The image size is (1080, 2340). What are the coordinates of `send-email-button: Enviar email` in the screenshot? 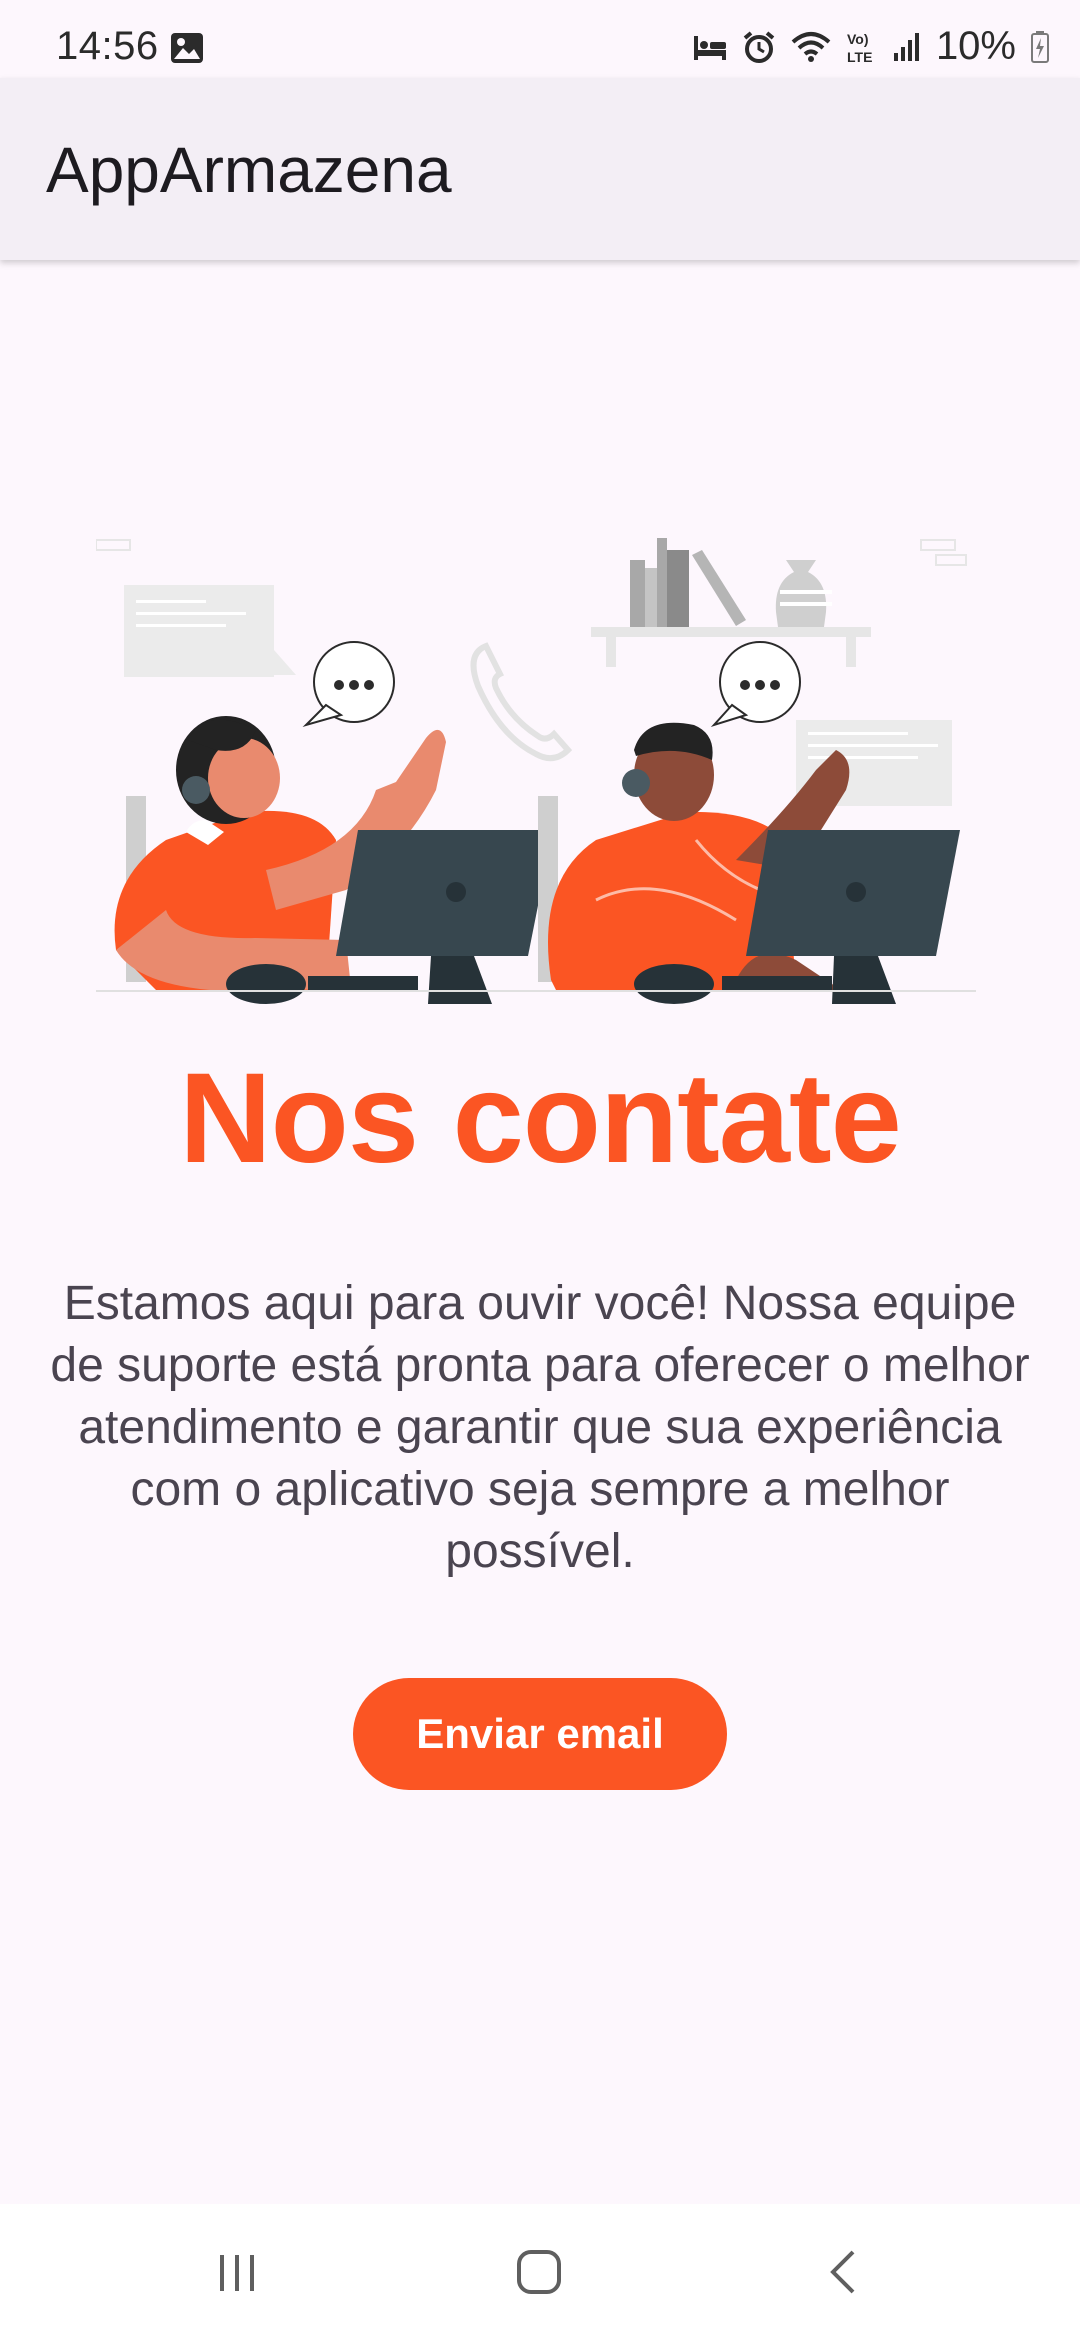 It's located at (540, 1734).